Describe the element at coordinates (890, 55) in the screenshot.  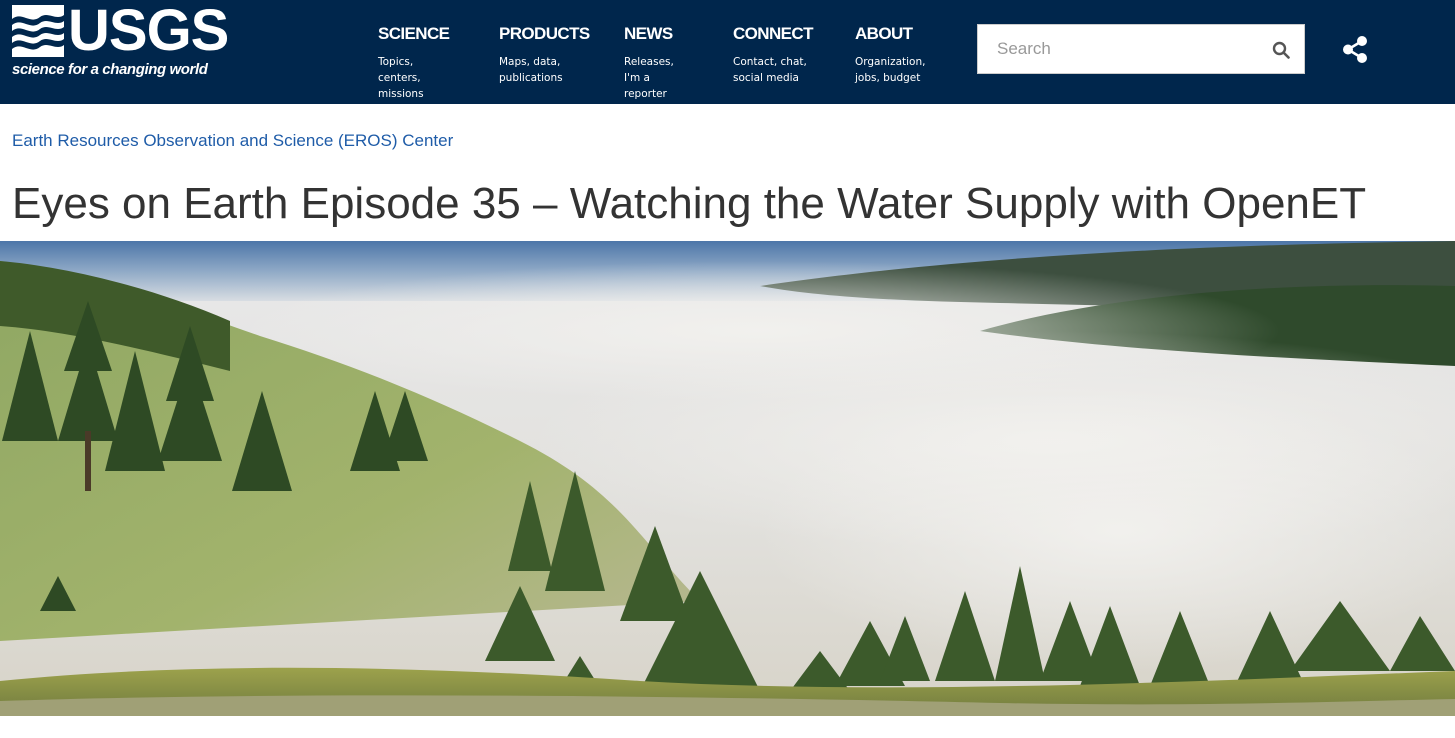
I see `nav-about: ABOUT Organization, jobs, budget` at that location.